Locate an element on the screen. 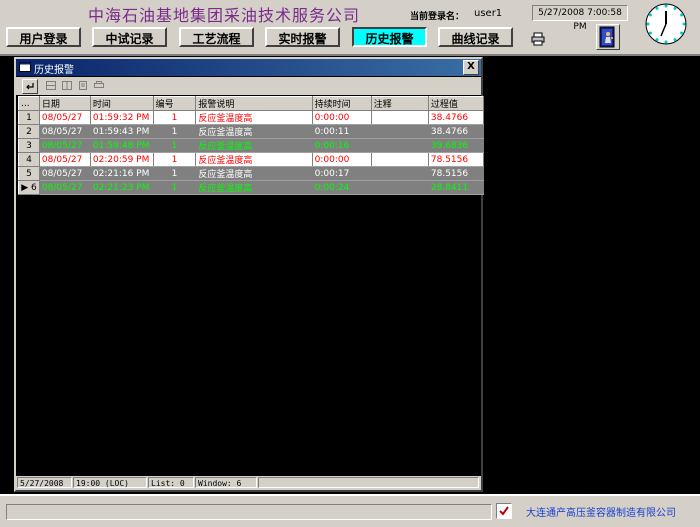 This screenshot has height=527, width=700. alarm-sound-checkbox is located at coordinates (504, 511).